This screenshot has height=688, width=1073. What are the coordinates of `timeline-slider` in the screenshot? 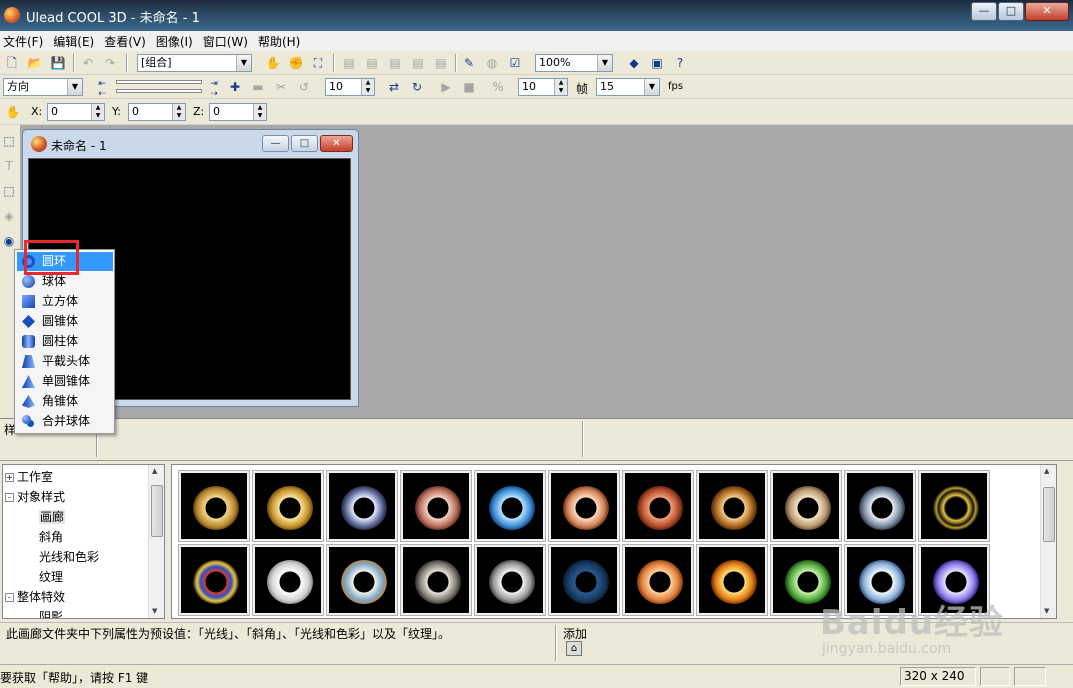 It's located at (159, 82).